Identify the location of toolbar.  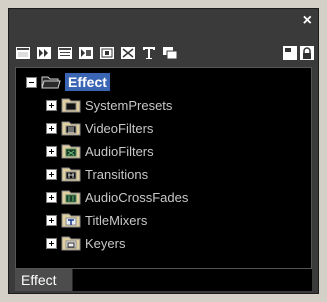
(164, 55).